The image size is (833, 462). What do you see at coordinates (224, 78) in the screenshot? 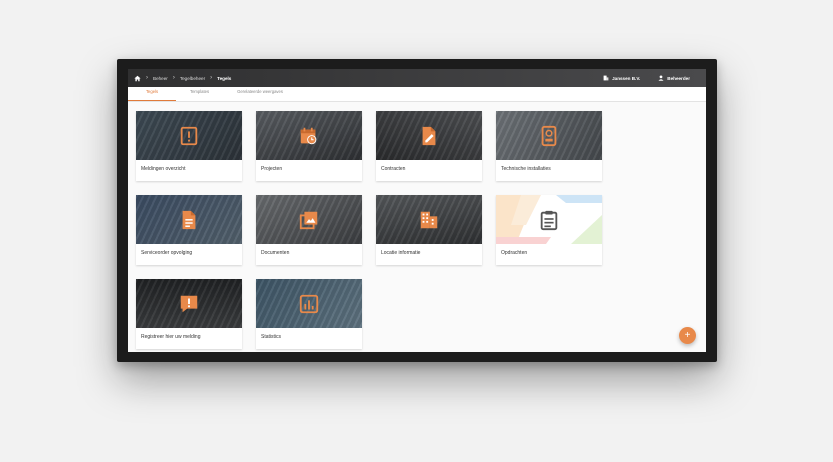
I see `breadcrumb-item-tegels: Tegels` at bounding box center [224, 78].